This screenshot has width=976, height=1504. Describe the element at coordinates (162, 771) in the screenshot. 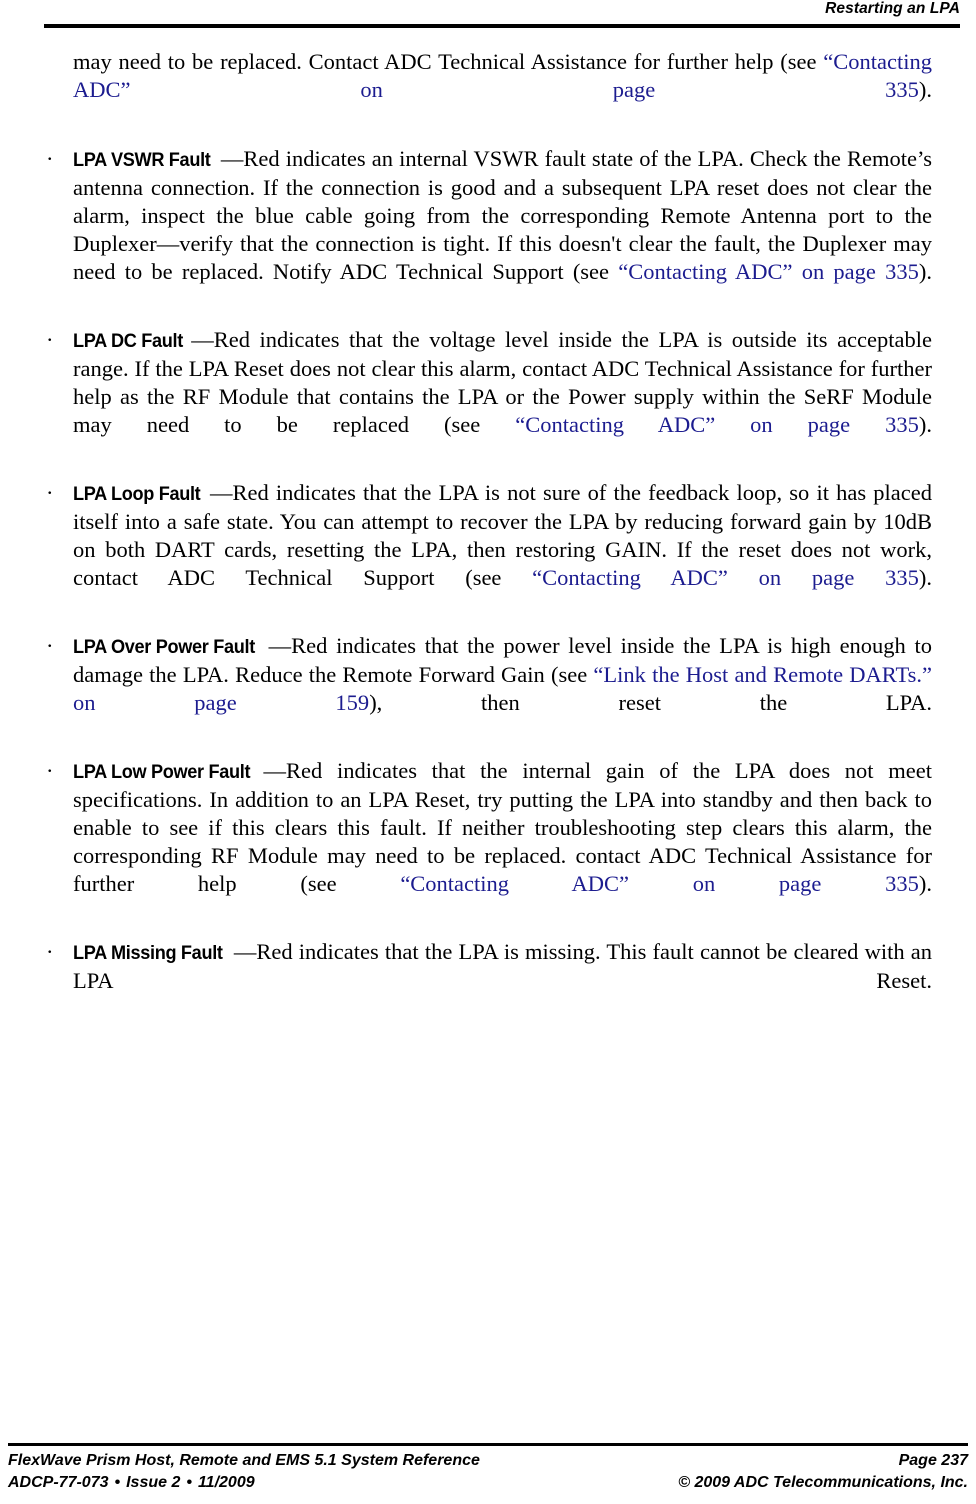

I see `fault-term-label: LPA Low Power Fault` at that location.